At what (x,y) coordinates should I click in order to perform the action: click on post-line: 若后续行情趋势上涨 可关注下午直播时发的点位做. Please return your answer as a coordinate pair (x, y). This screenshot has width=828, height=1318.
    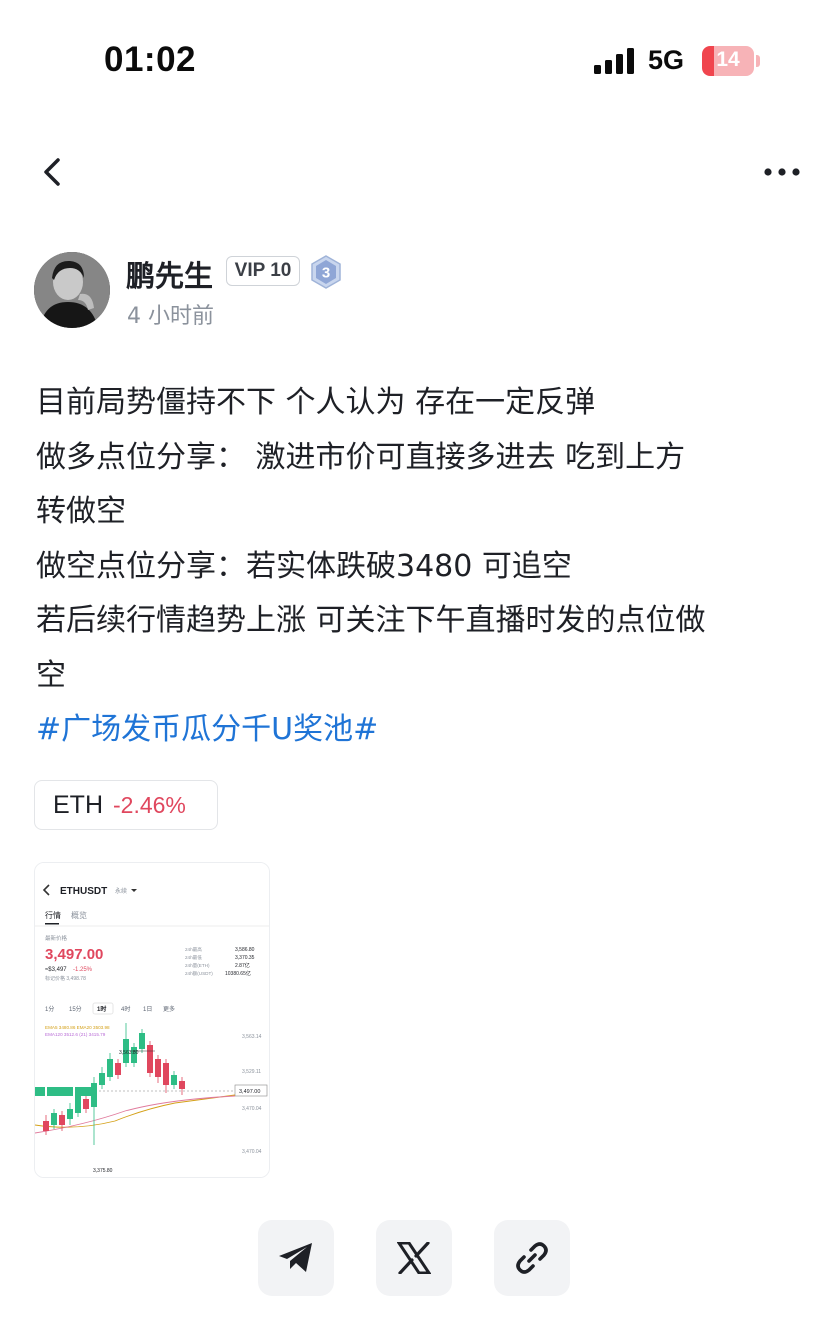
    Looking at the image, I should click on (371, 620).